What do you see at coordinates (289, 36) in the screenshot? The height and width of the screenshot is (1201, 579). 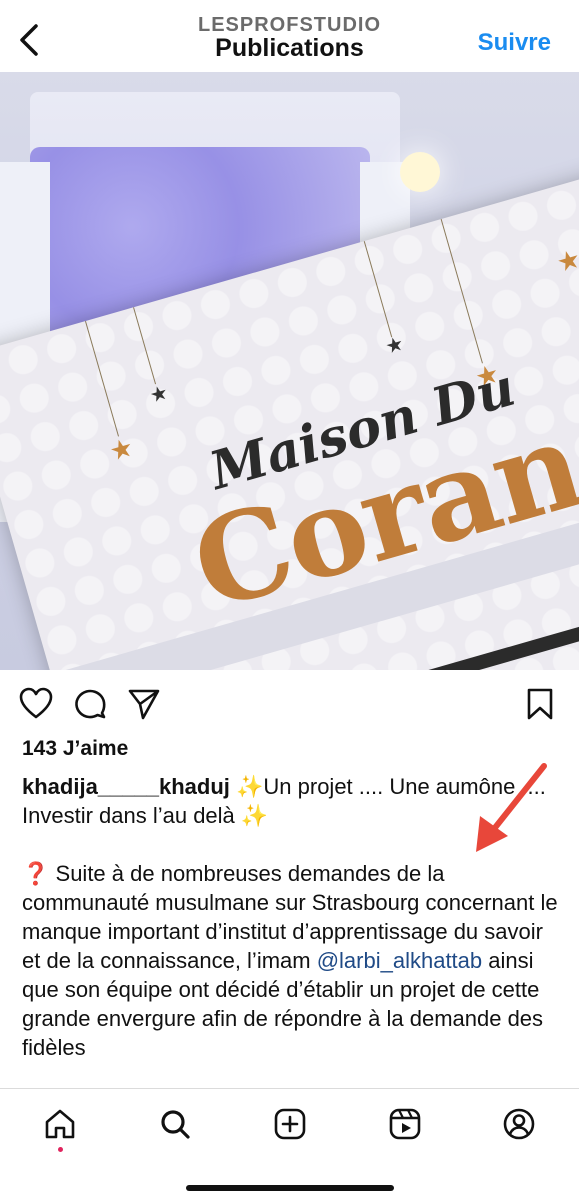 I see `top-bar: LESPROFSTUDIO Publications Suivre` at bounding box center [289, 36].